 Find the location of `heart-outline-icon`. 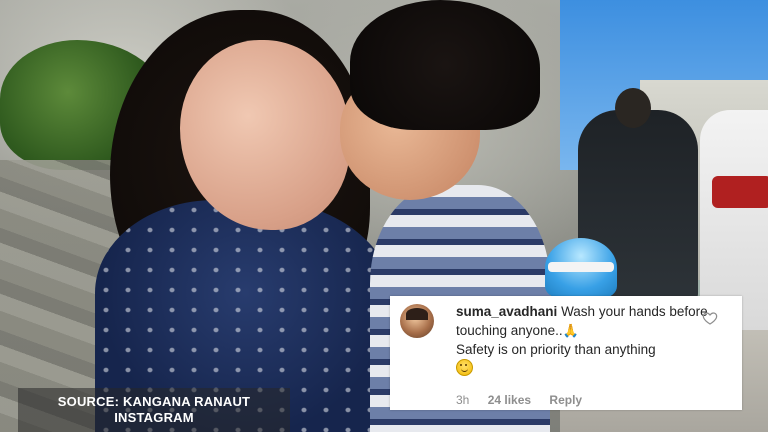

heart-outline-icon is located at coordinates (710, 318).